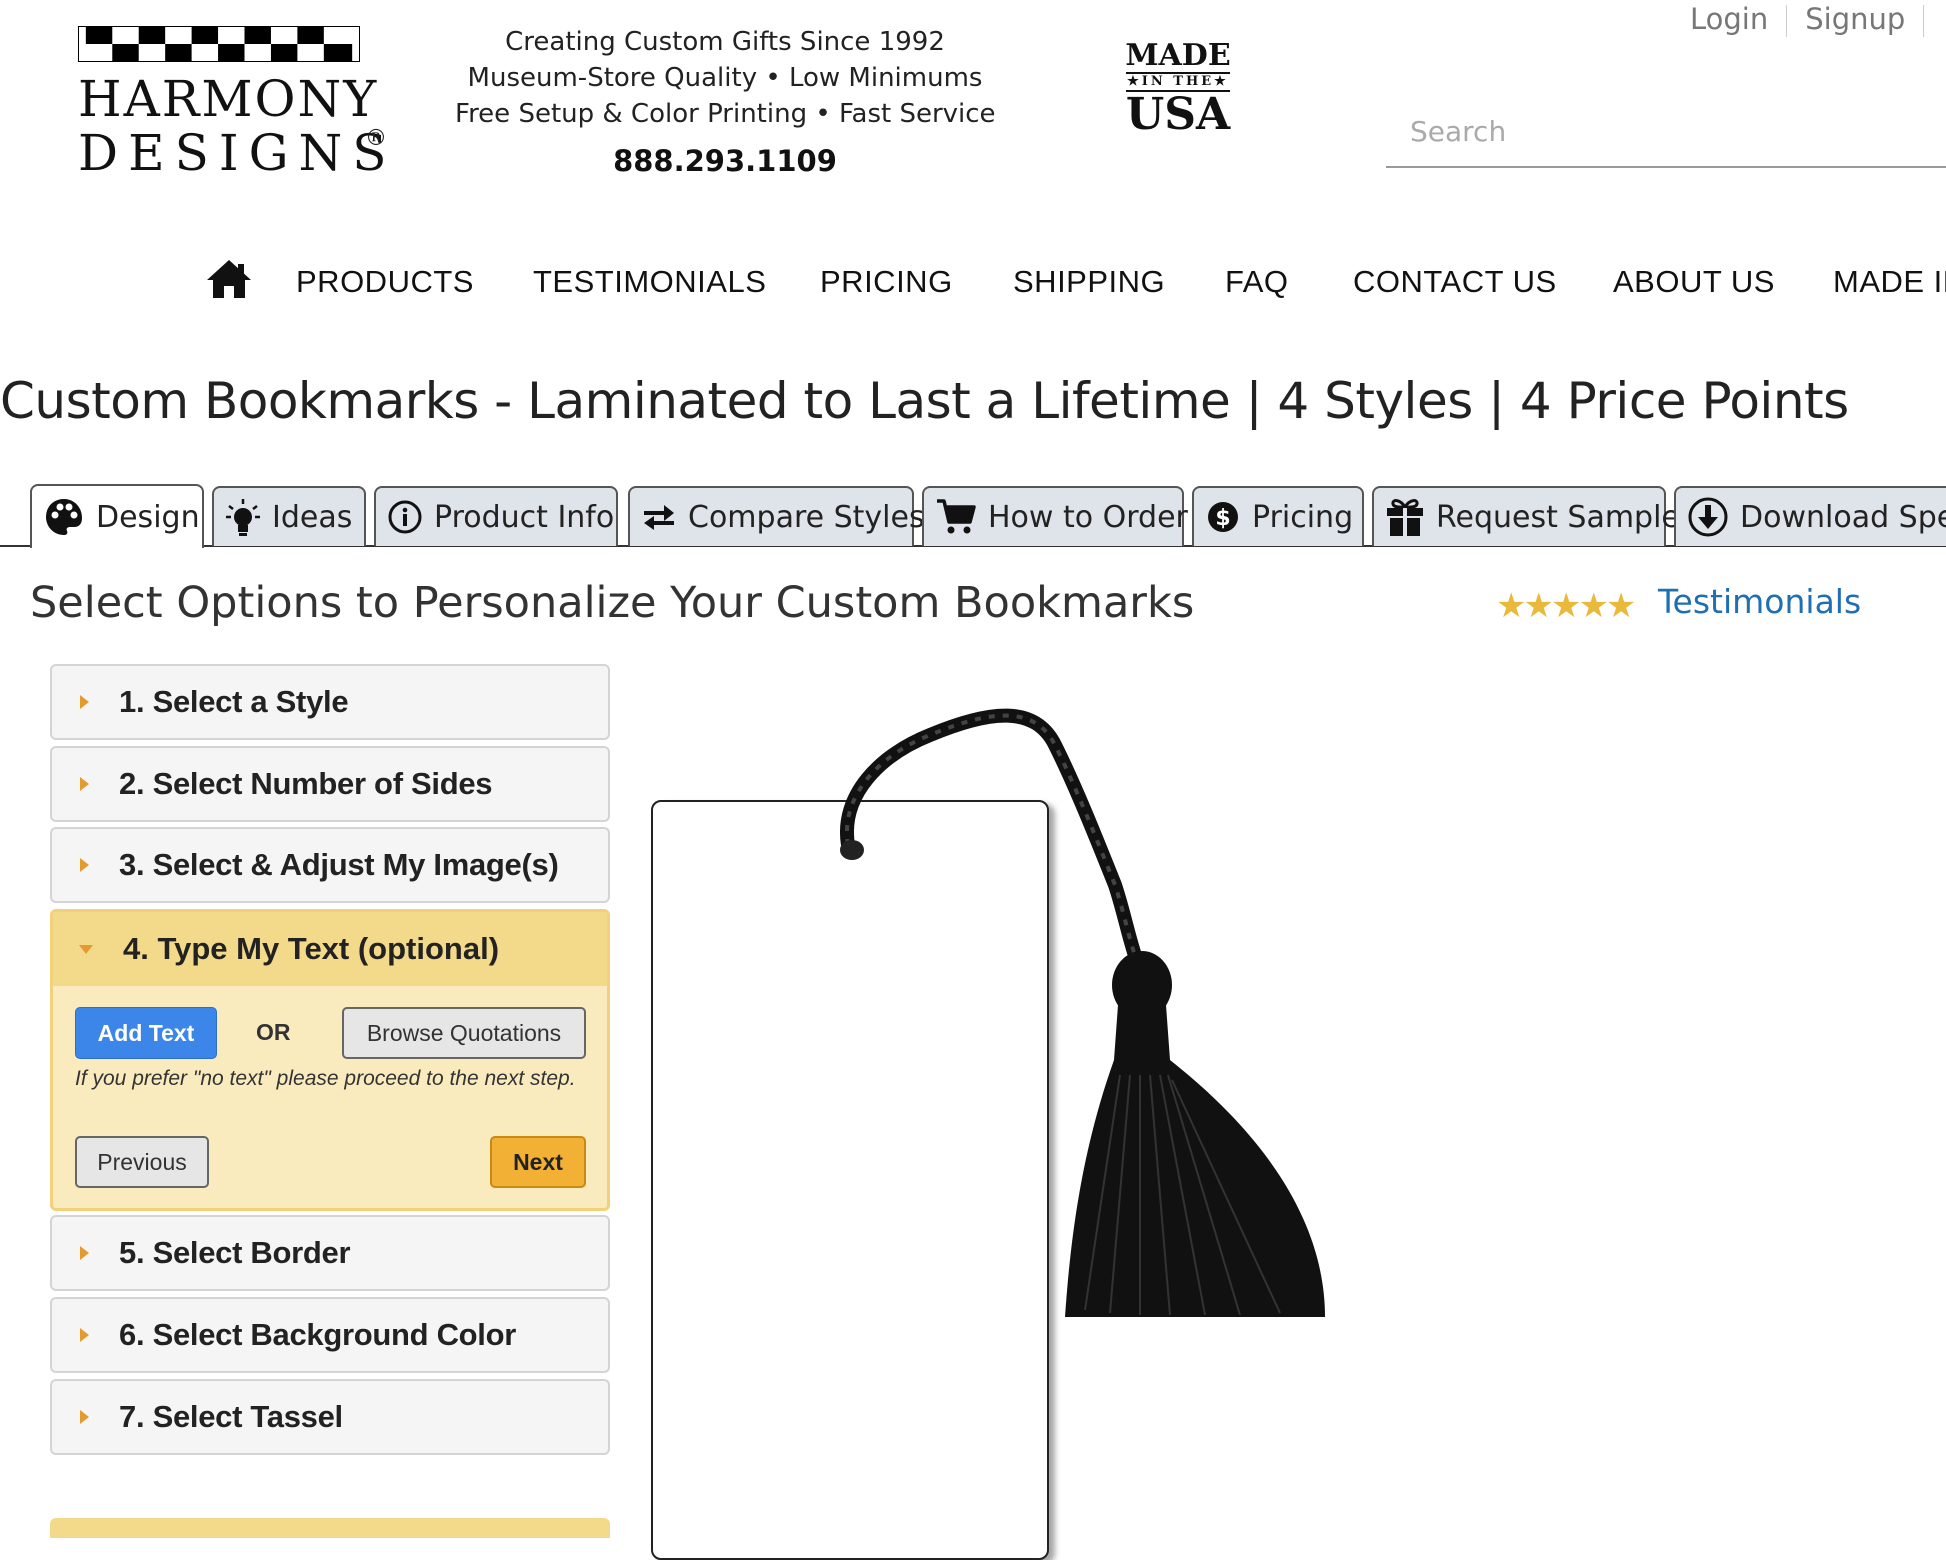 Image resolution: width=1946 pixels, height=1560 pixels. I want to click on tab-ideas: Ideas, so click(289, 516).